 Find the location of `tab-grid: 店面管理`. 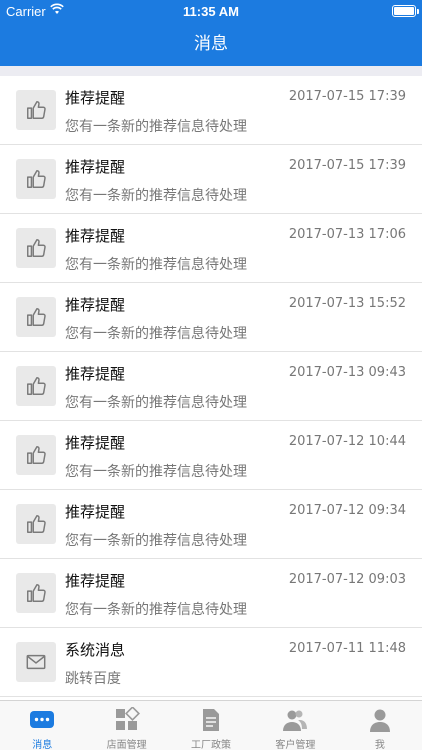

tab-grid: 店面管理 is located at coordinates (126, 725).